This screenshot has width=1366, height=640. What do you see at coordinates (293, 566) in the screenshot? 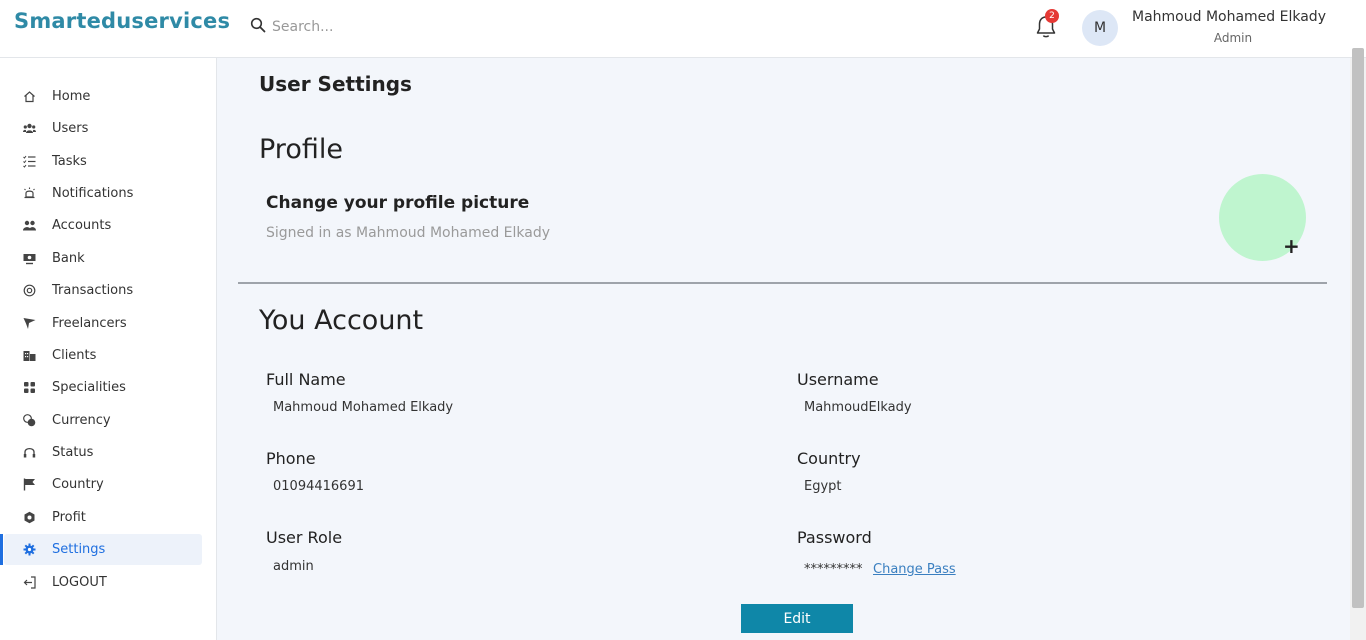
I see `user-role-value: admin` at bounding box center [293, 566].